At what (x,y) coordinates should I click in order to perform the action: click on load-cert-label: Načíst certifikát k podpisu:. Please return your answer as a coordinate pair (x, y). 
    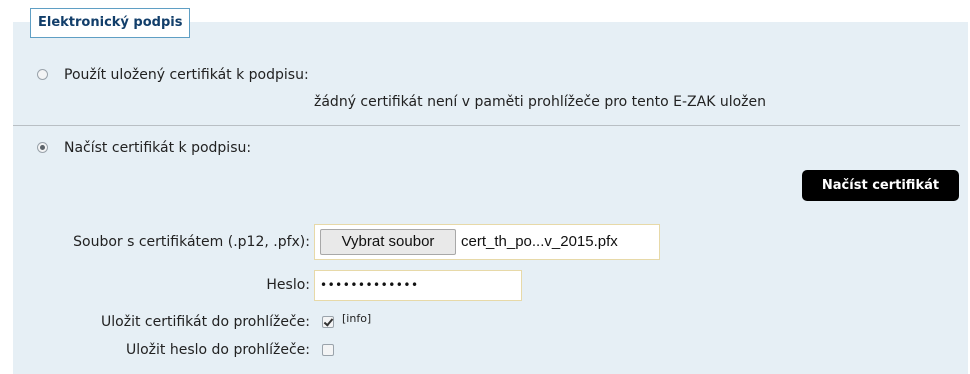
    Looking at the image, I should click on (158, 148).